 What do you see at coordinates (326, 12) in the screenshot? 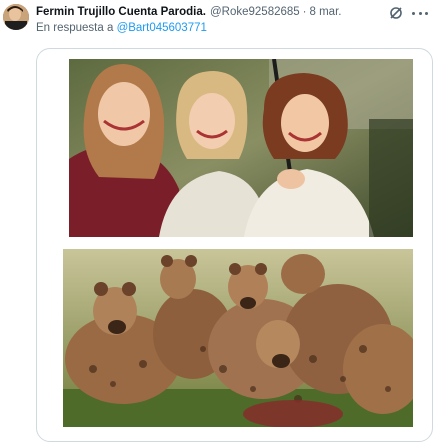
I see `tweet-date: 8 mar.` at bounding box center [326, 12].